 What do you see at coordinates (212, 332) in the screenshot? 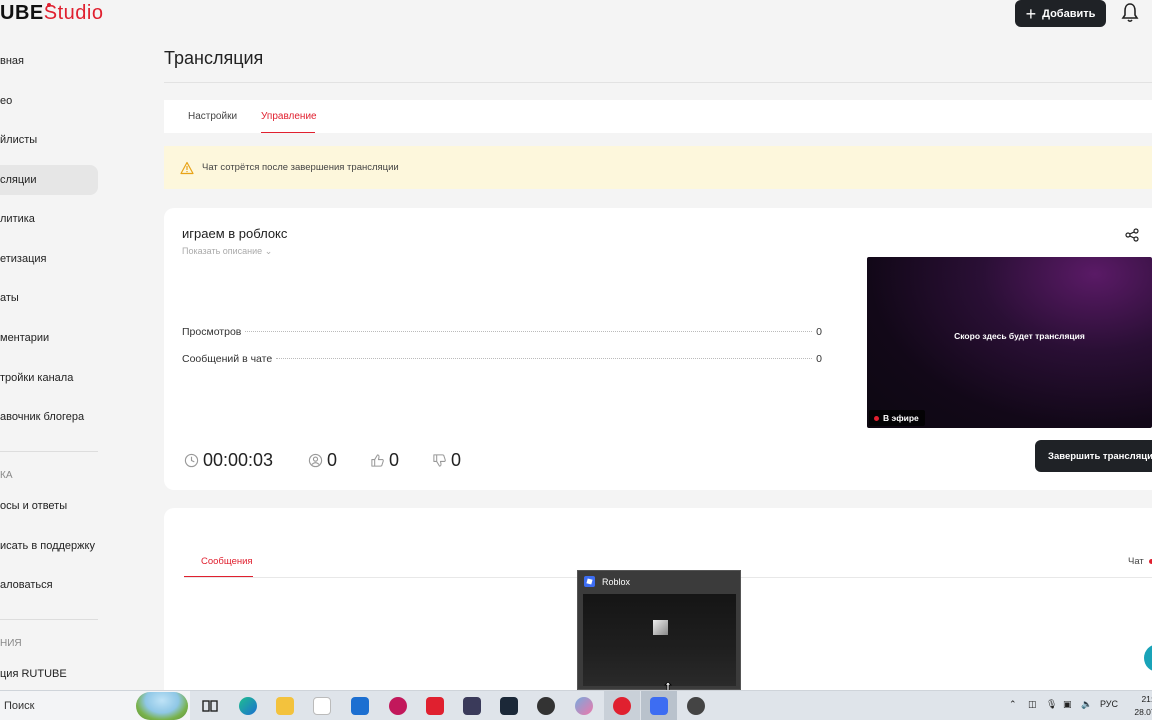
I see `stat-label: Просмотров` at bounding box center [212, 332].